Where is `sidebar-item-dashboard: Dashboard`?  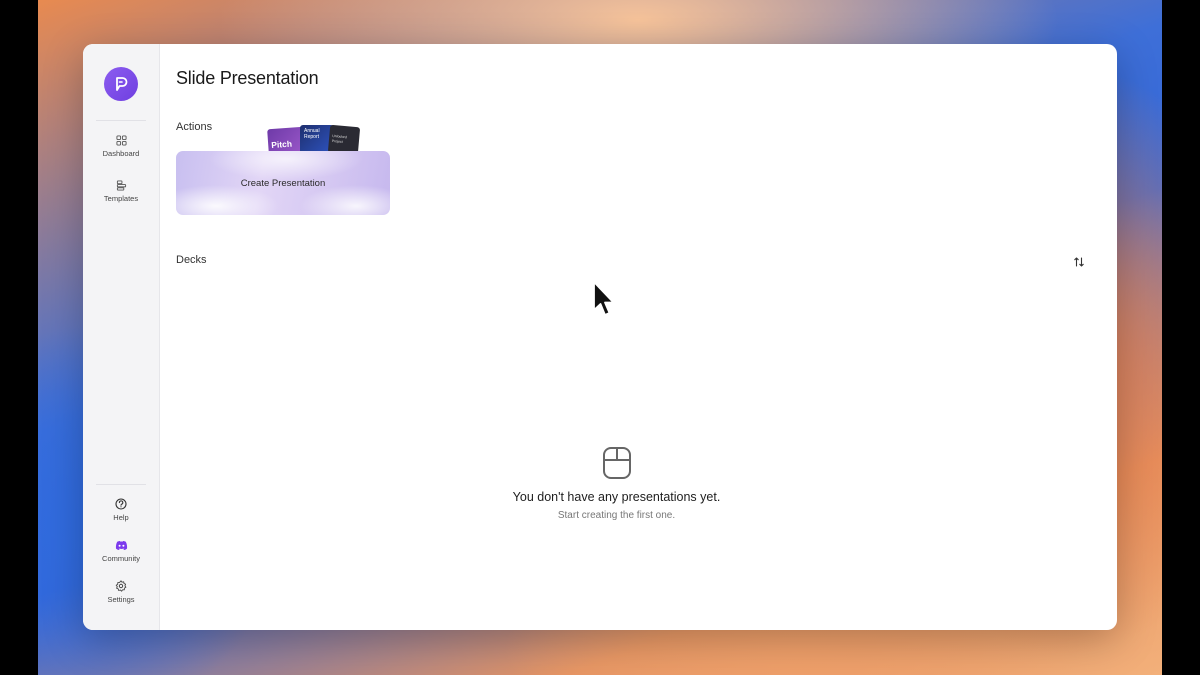
sidebar-item-dashboard: Dashboard is located at coordinates (121, 146).